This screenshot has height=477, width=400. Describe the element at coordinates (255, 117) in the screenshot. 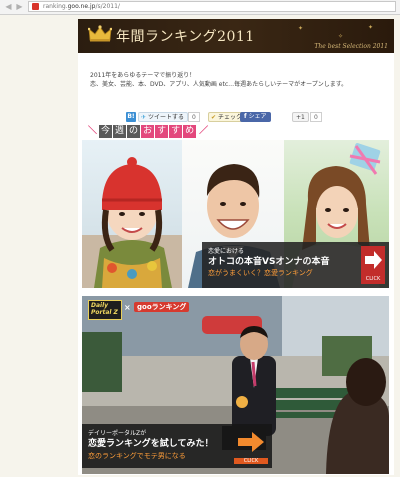

I see `facebook-share-button: f シェア` at that location.